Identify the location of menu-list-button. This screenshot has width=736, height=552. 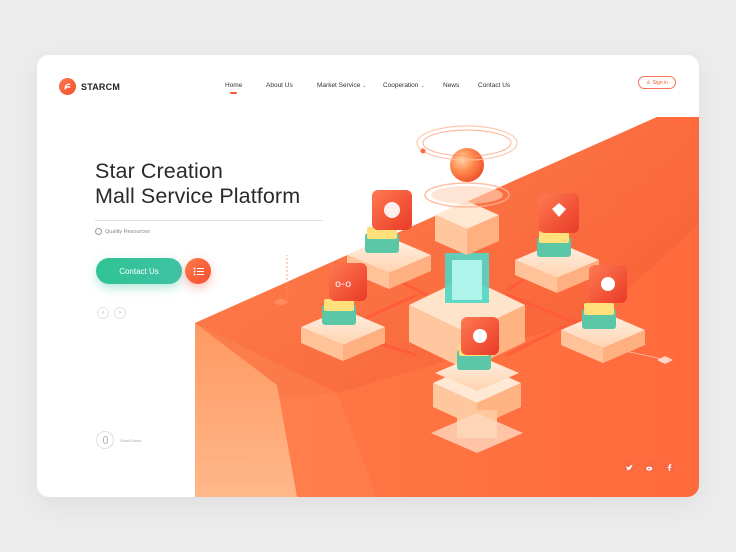
(198, 271).